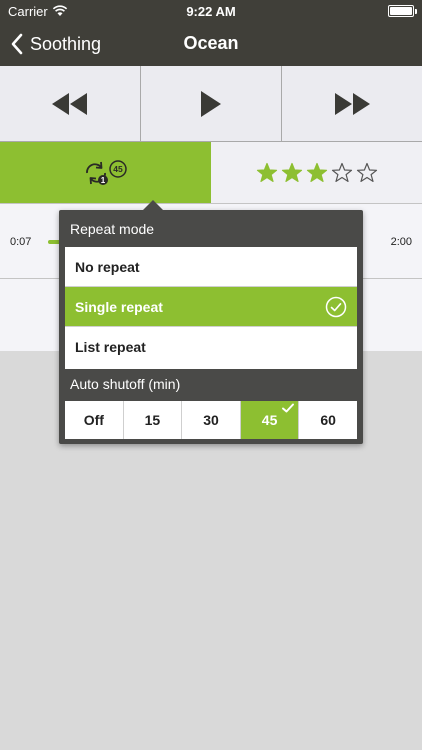 The image size is (422, 750). I want to click on mode-label: List repeat, so click(110, 347).